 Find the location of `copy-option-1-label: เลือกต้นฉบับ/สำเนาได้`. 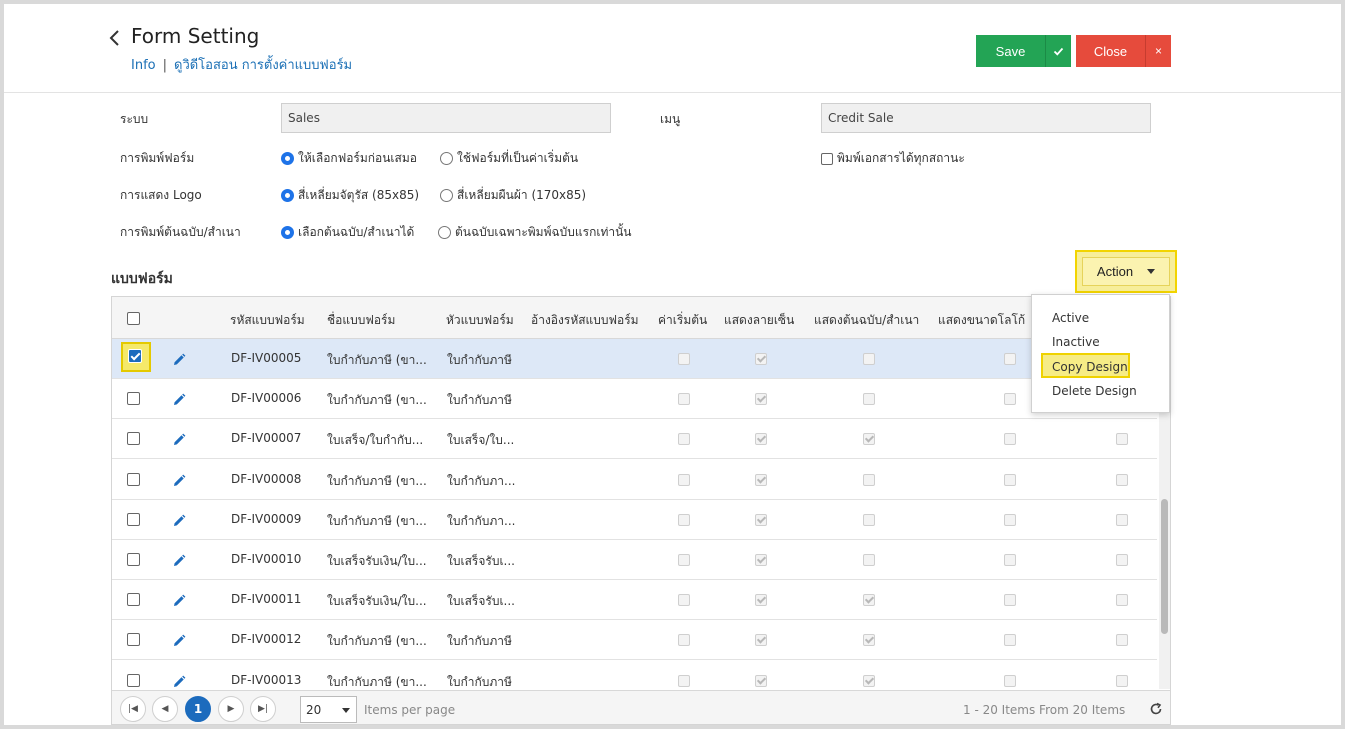

copy-option-1-label: เลือกต้นฉบับ/สำเนาได้ is located at coordinates (356, 232).